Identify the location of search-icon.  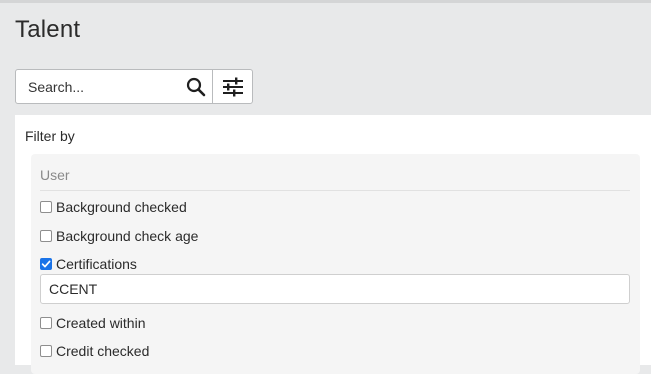
(196, 86).